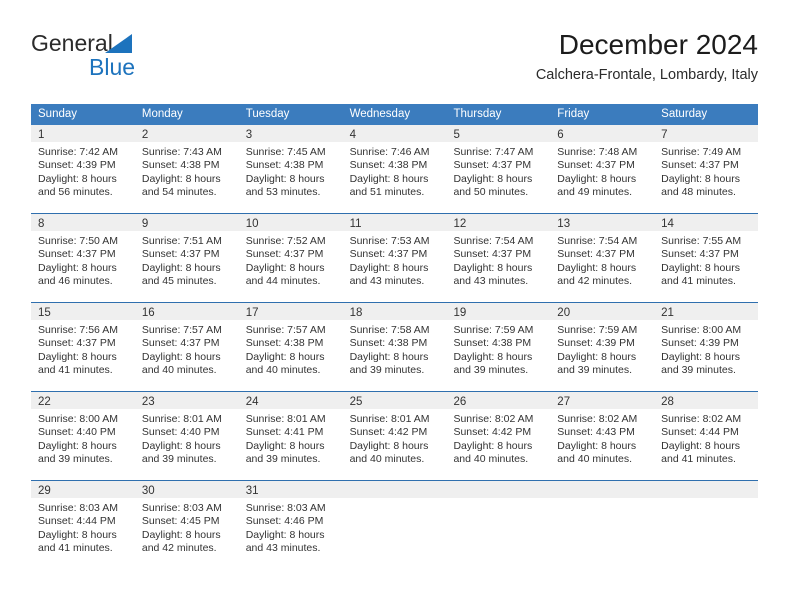  What do you see at coordinates (706, 489) in the screenshot?
I see `day-number-band` at bounding box center [706, 489].